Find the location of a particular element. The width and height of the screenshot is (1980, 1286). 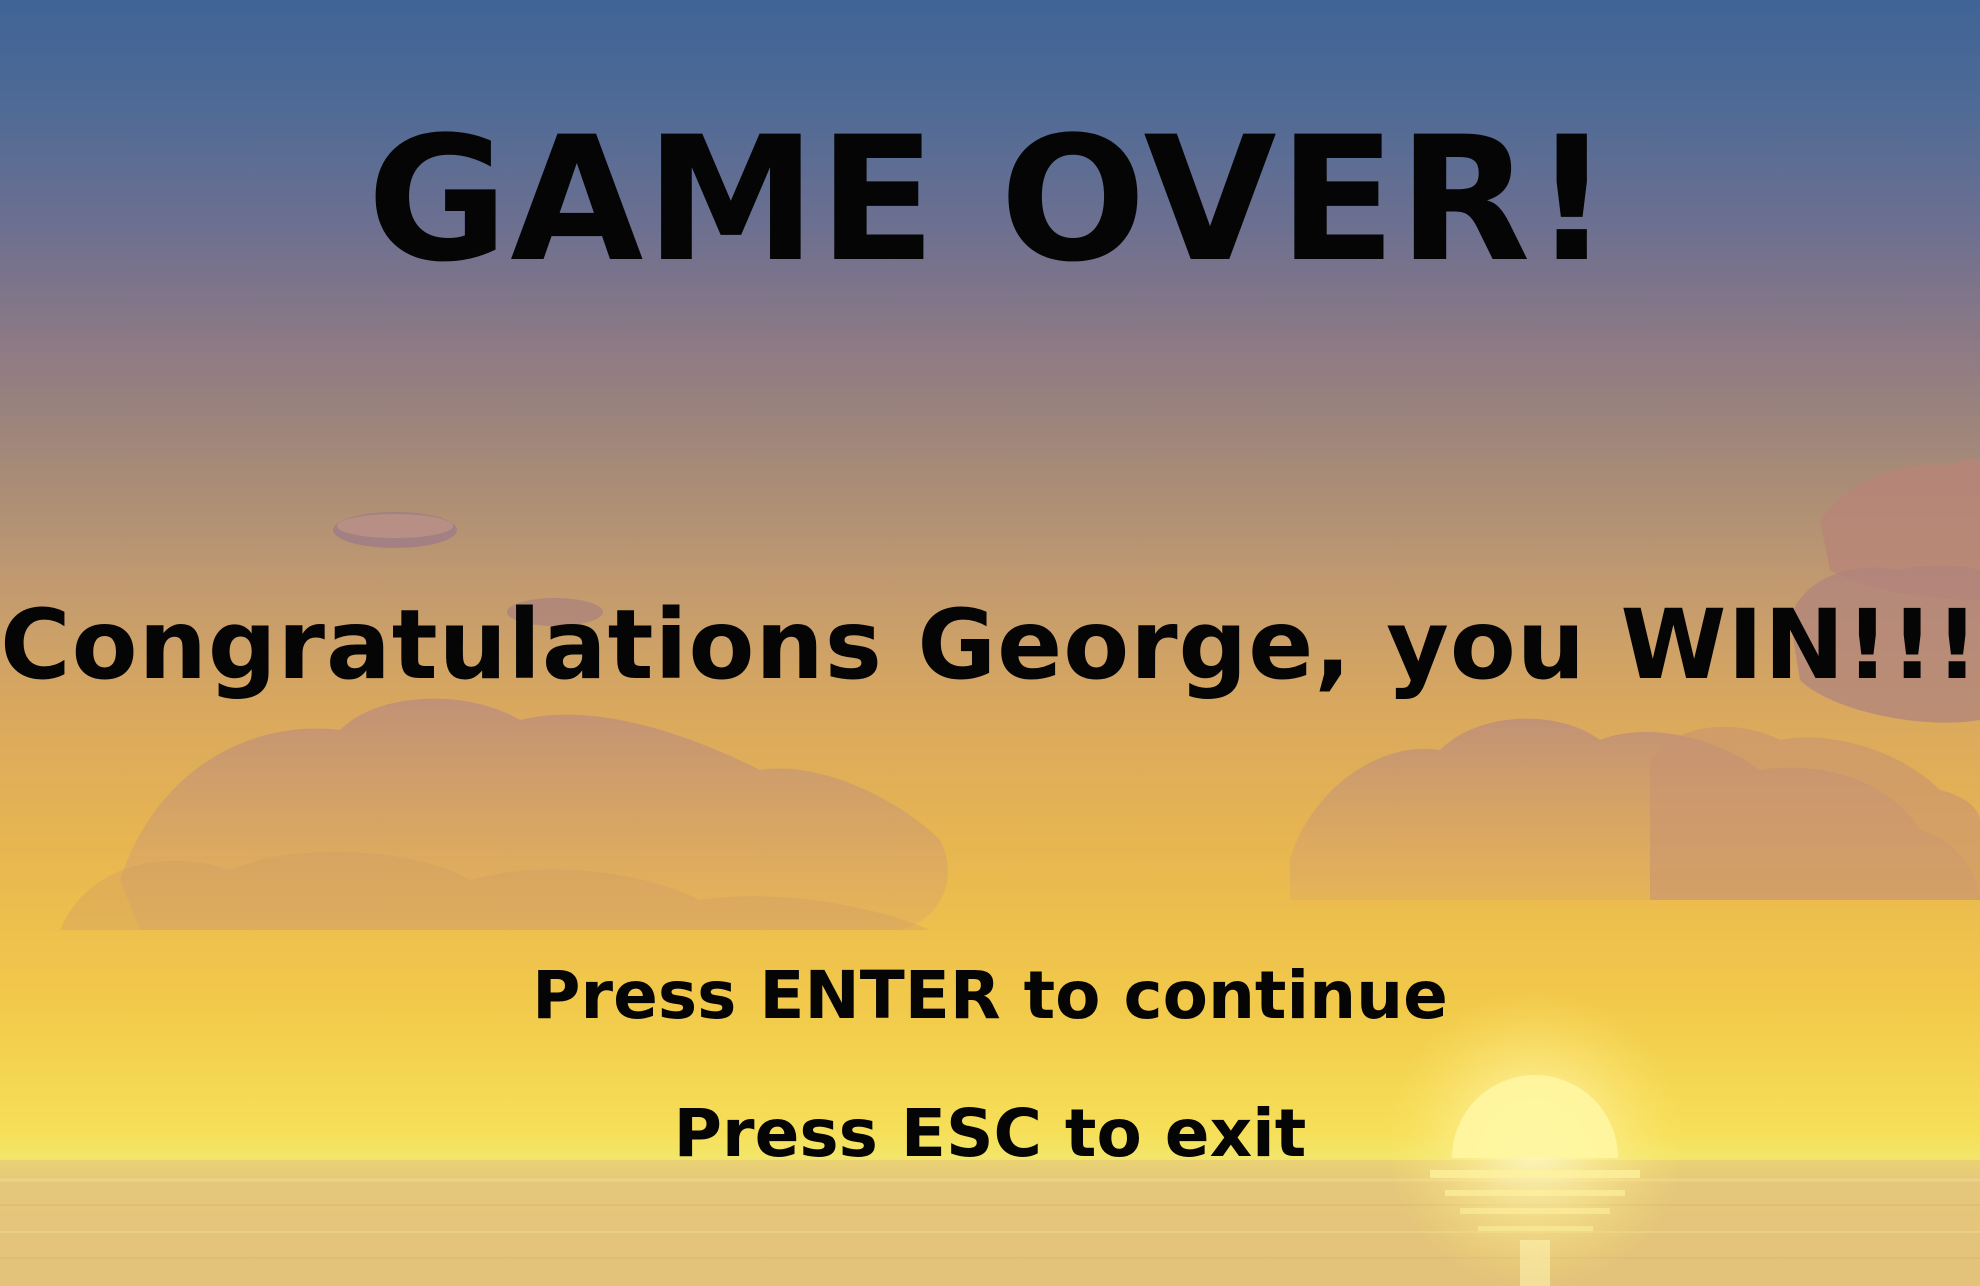

win-message: Congratulations George, you WIN!!! is located at coordinates (990, 645).